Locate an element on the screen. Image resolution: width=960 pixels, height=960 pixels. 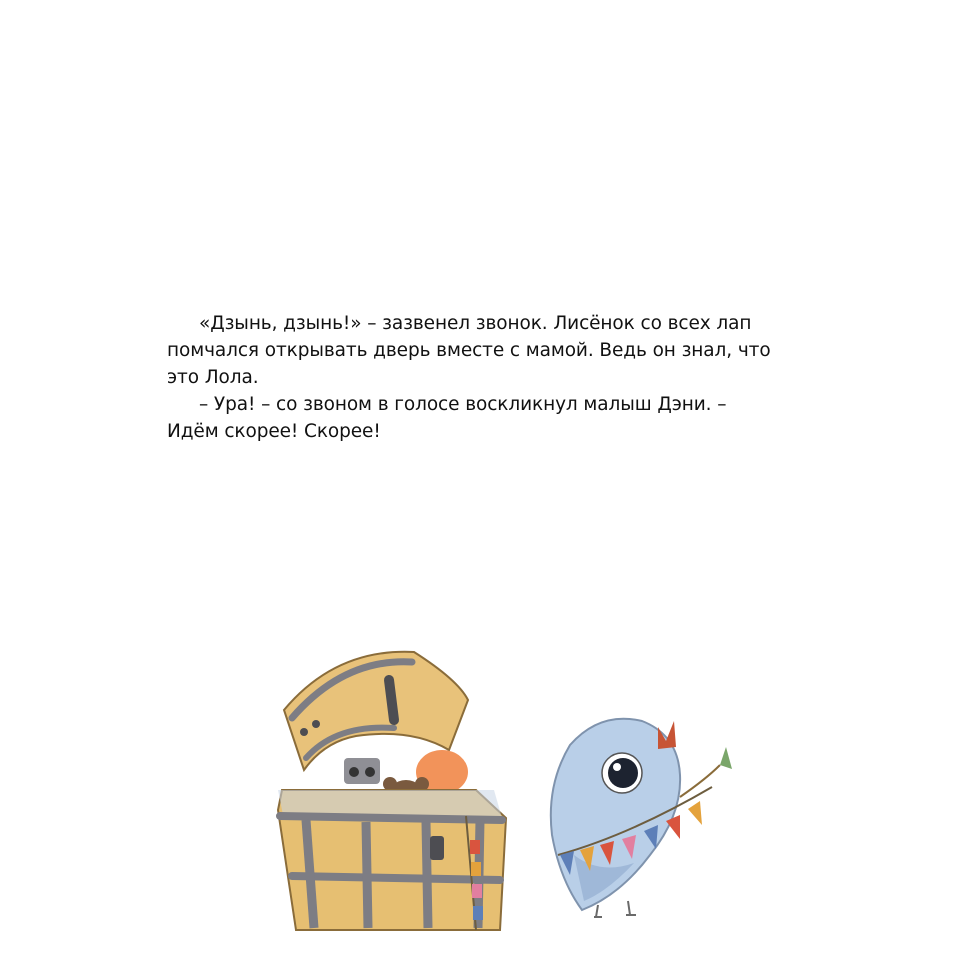
treasure-chest-illustration is located at coordinates (392, 790).